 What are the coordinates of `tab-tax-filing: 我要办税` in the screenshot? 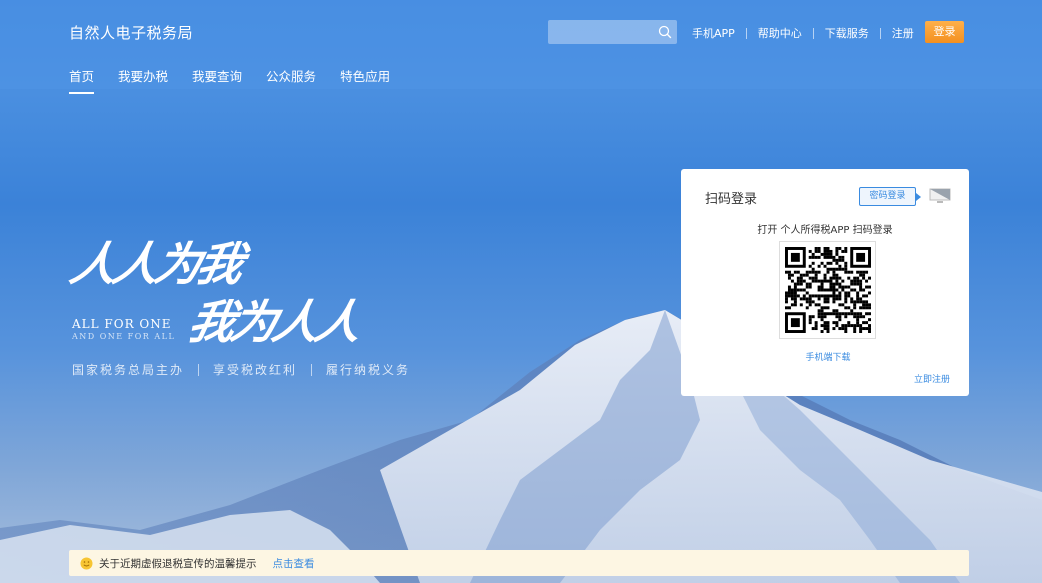 It's located at (143, 78).